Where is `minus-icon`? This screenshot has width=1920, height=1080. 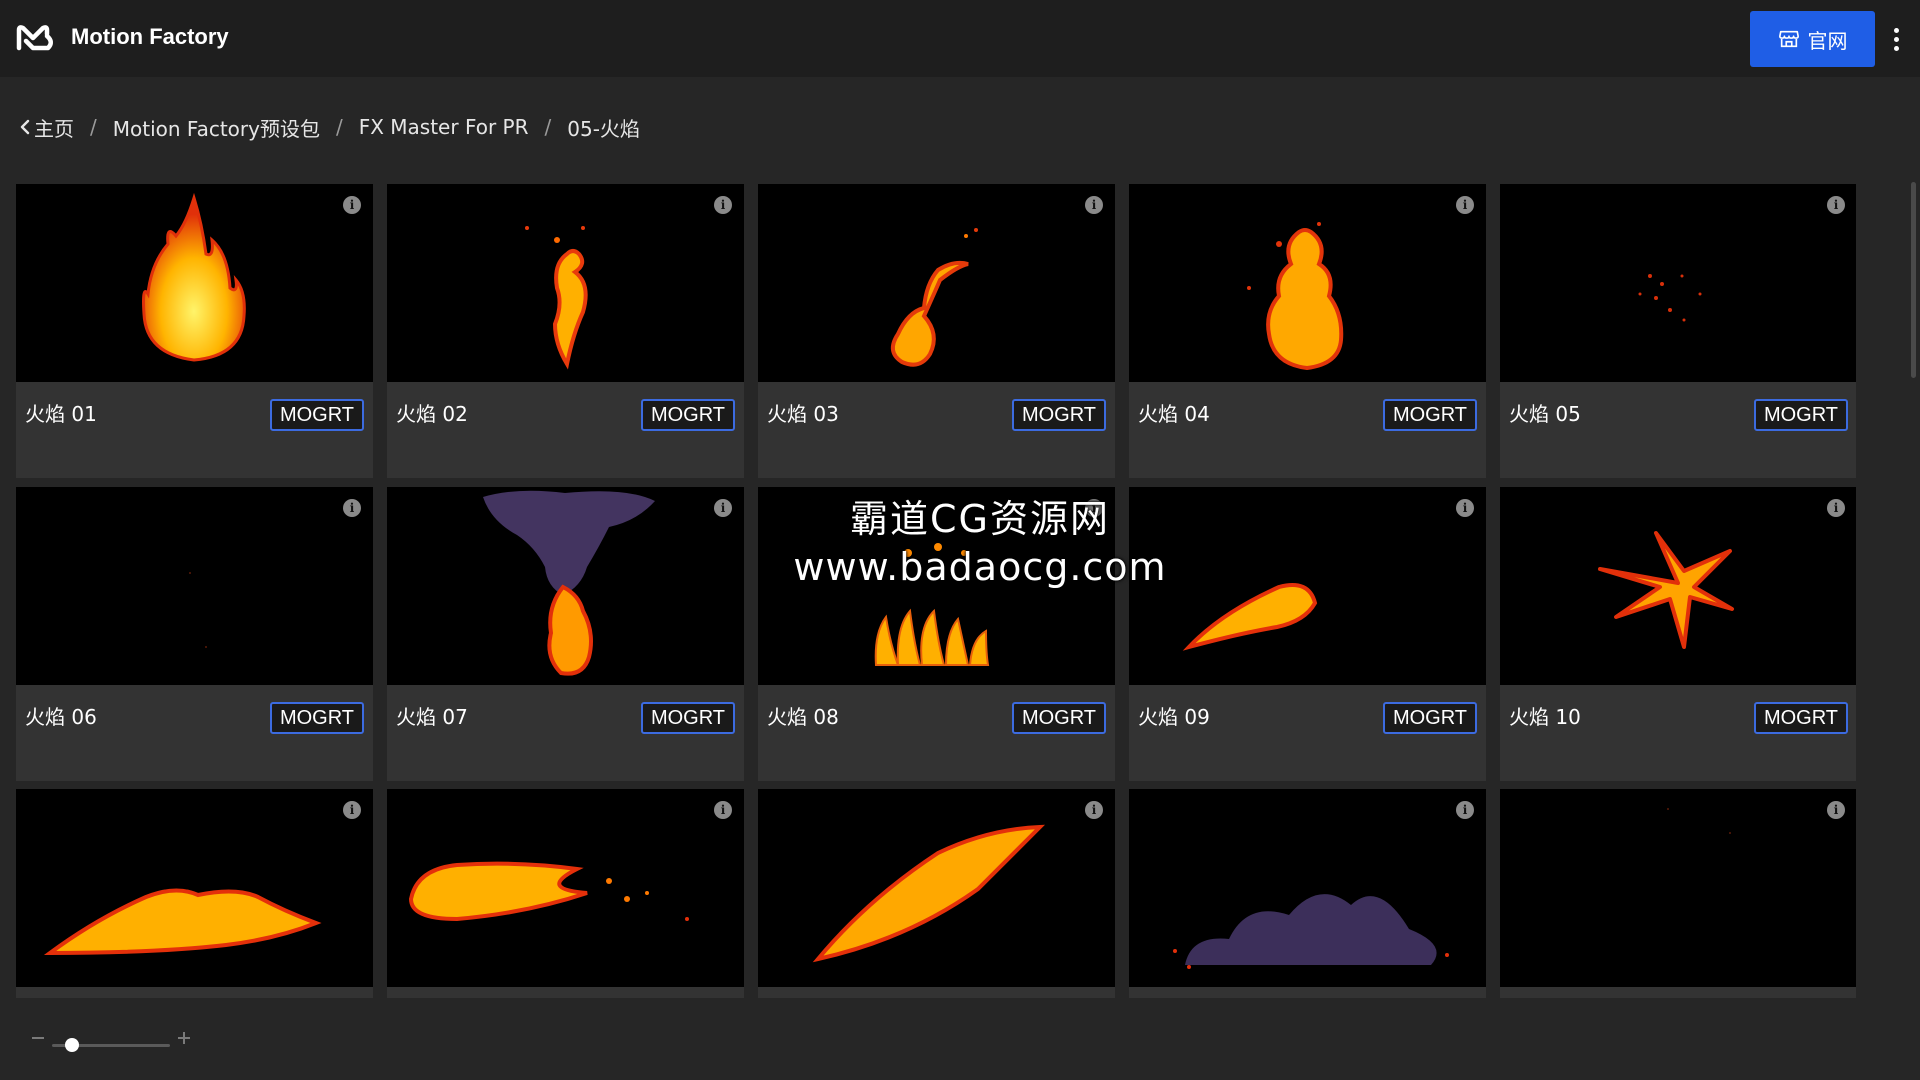 minus-icon is located at coordinates (38, 1038).